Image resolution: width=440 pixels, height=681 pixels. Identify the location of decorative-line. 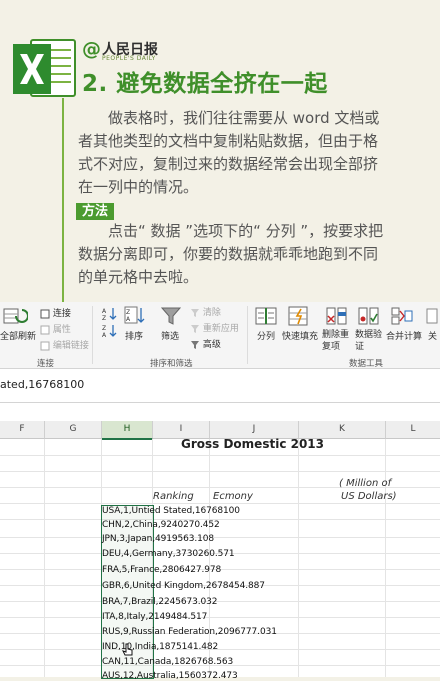
(63, 201).